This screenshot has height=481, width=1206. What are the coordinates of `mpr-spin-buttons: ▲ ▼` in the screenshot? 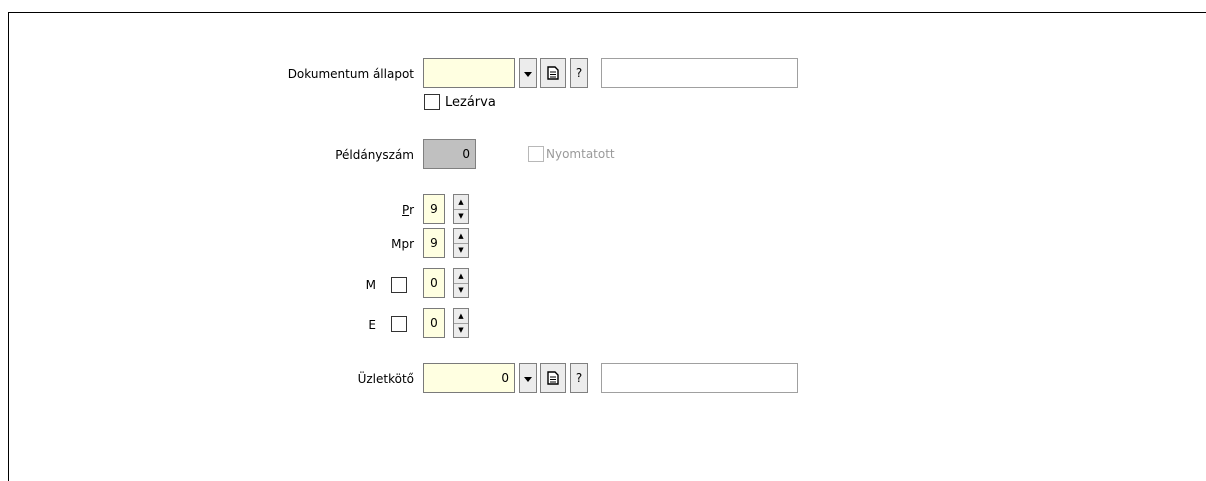 It's located at (461, 243).